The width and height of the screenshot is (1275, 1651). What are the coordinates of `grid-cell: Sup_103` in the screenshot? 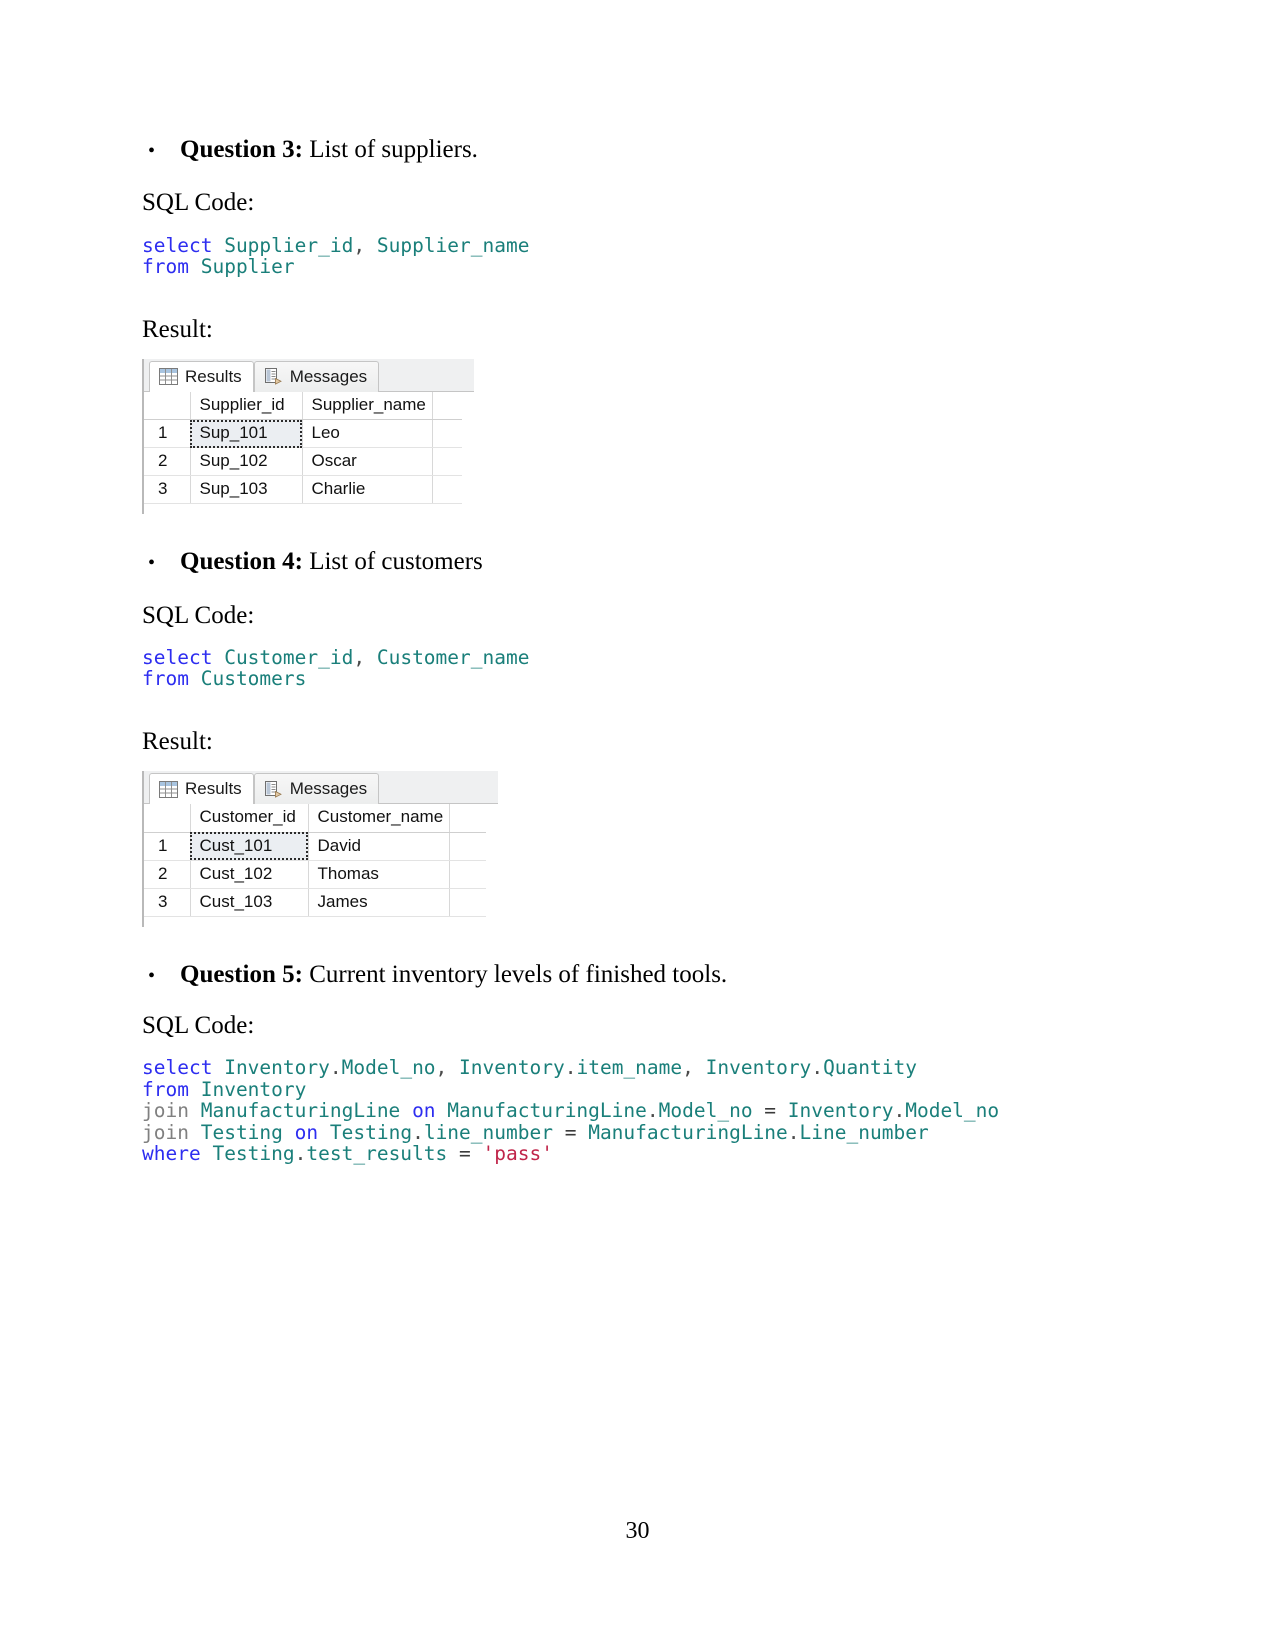 It's located at (246, 490).